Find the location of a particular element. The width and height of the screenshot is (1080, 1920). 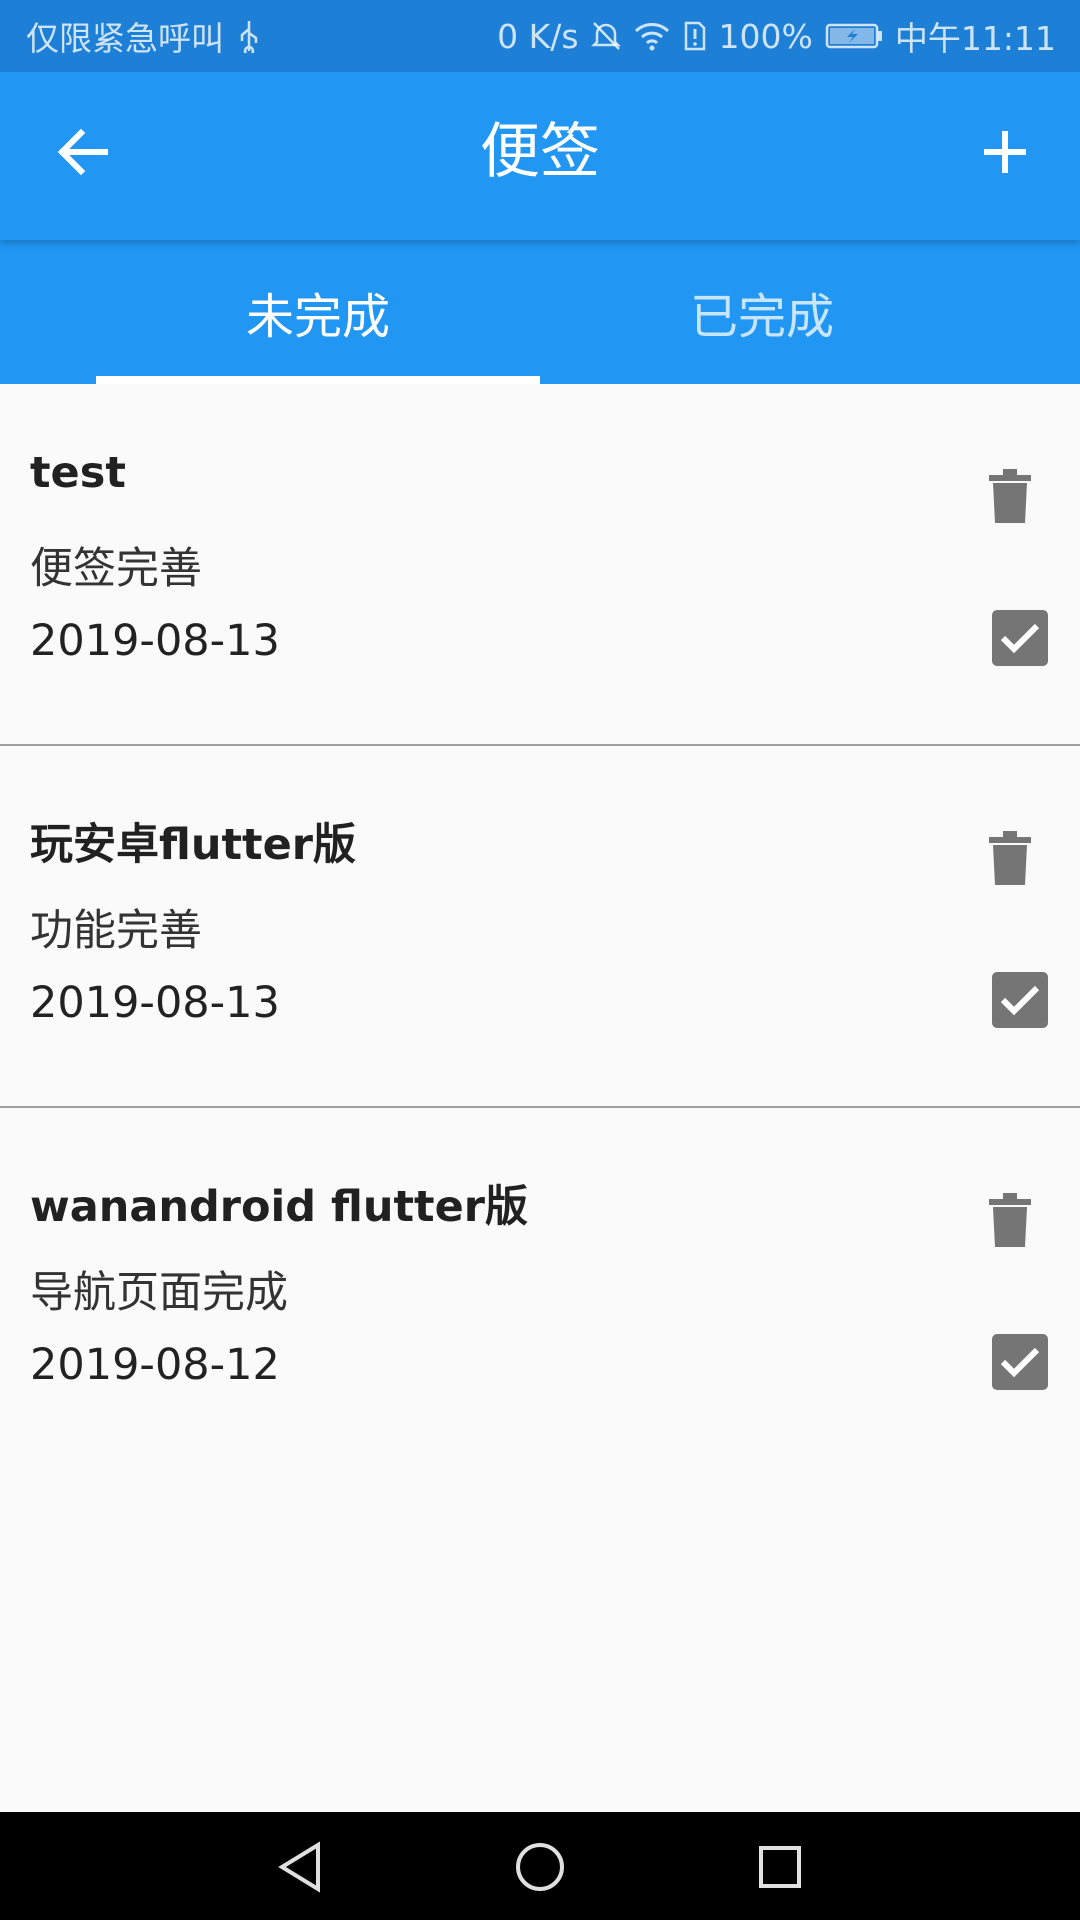

status-bar: 仅限紧急呼叫 0 K/s 100% 中午11:11 is located at coordinates (540, 36).